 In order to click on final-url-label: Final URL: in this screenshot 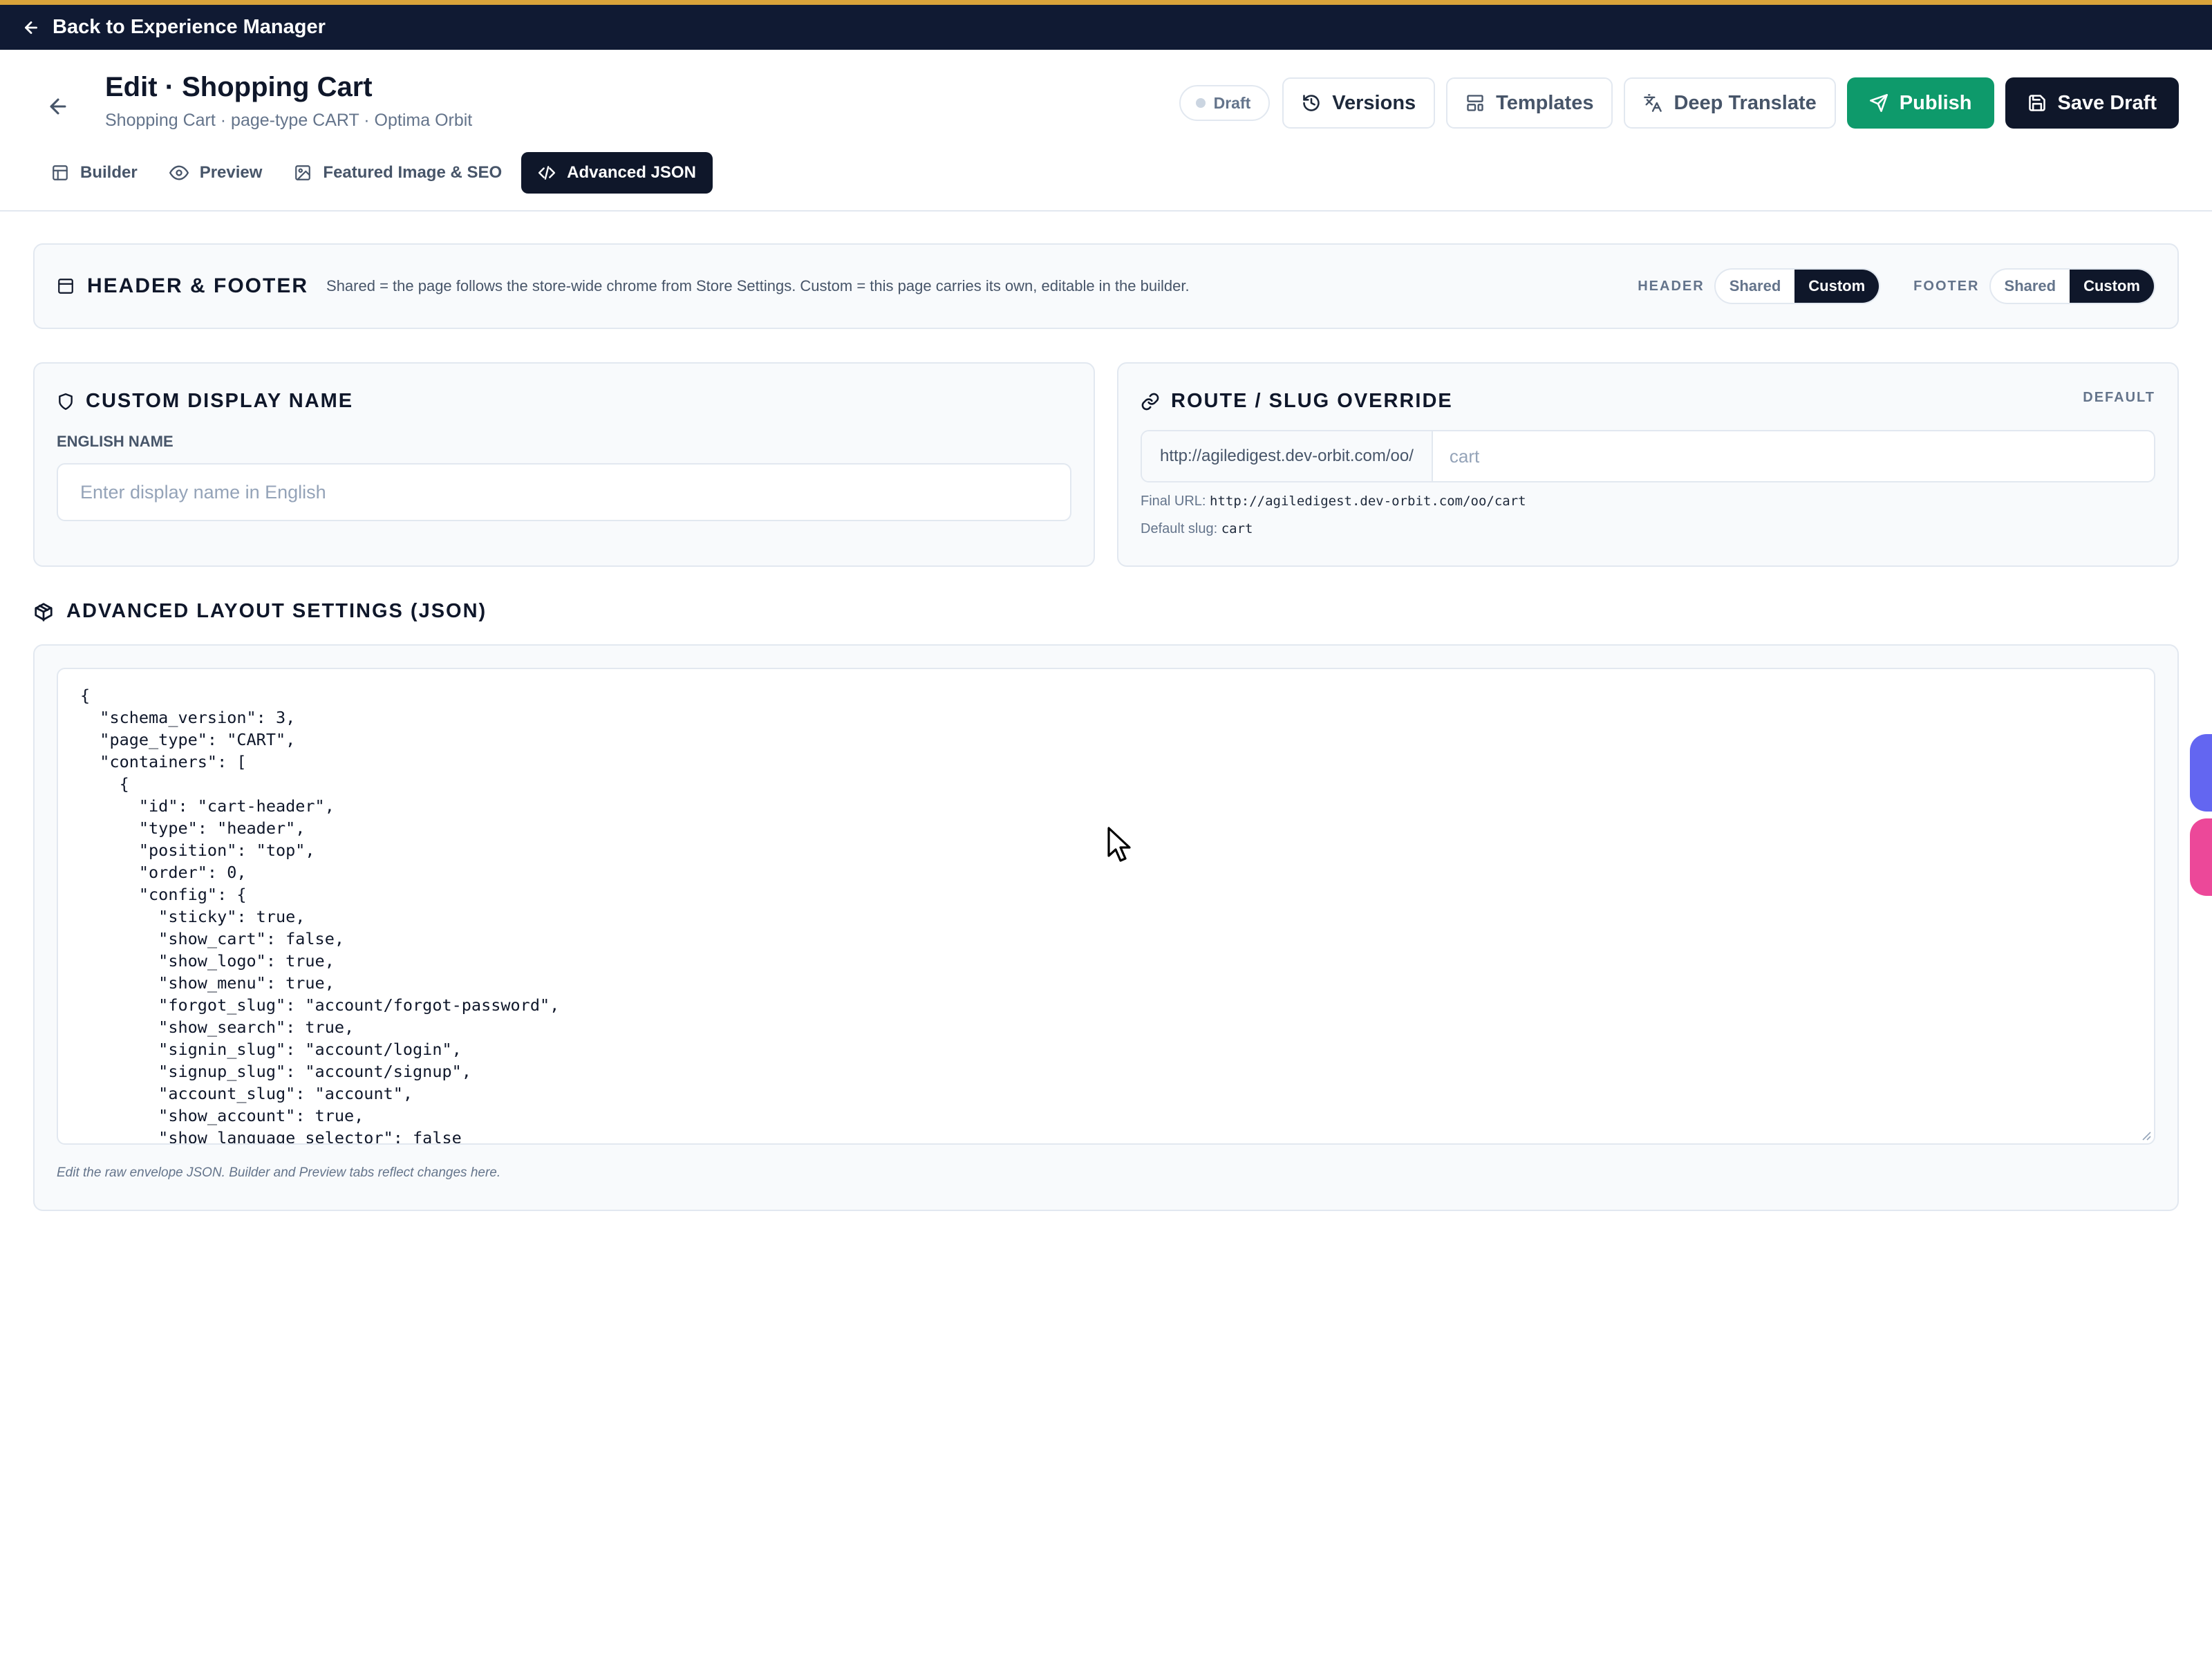, I will do `click(1173, 501)`.